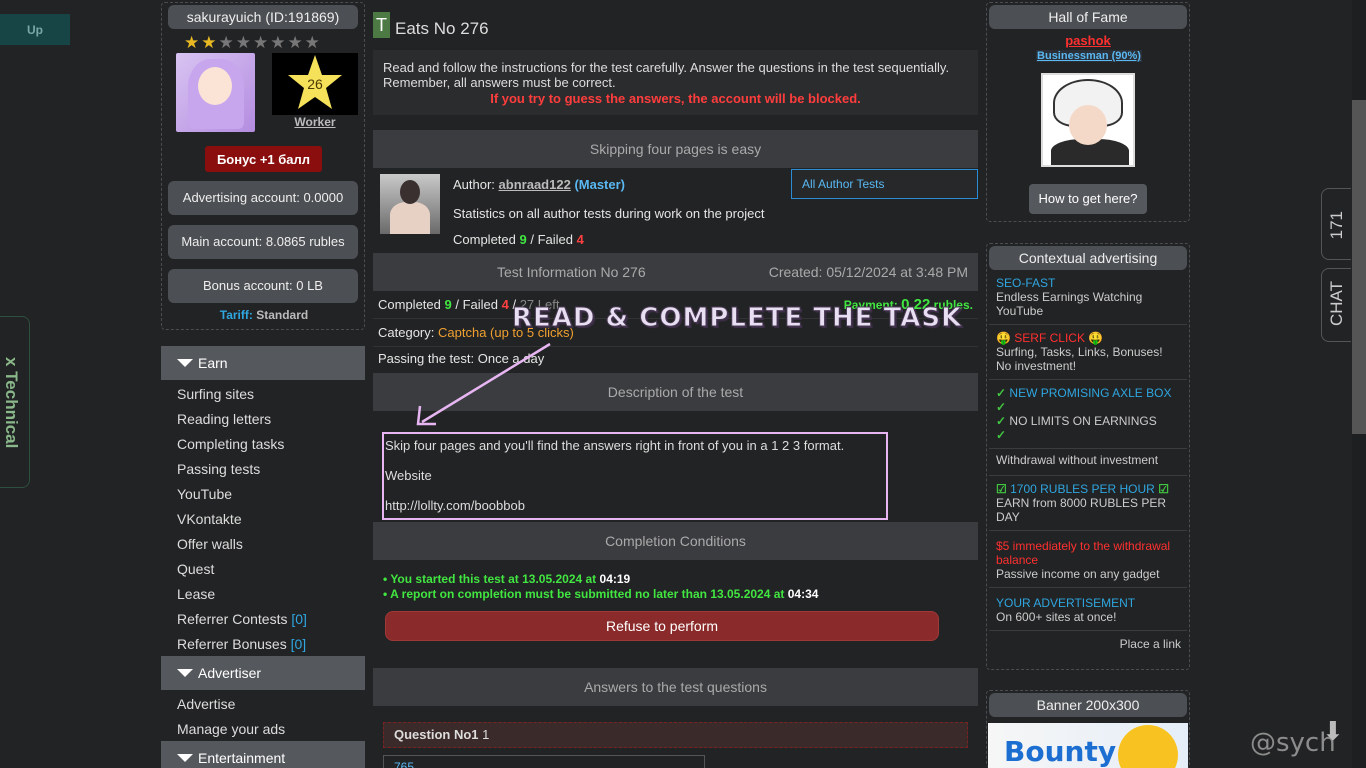 This screenshot has height=768, width=1366. Describe the element at coordinates (204, 494) in the screenshot. I see `menu-item-youtube: YouTube` at that location.